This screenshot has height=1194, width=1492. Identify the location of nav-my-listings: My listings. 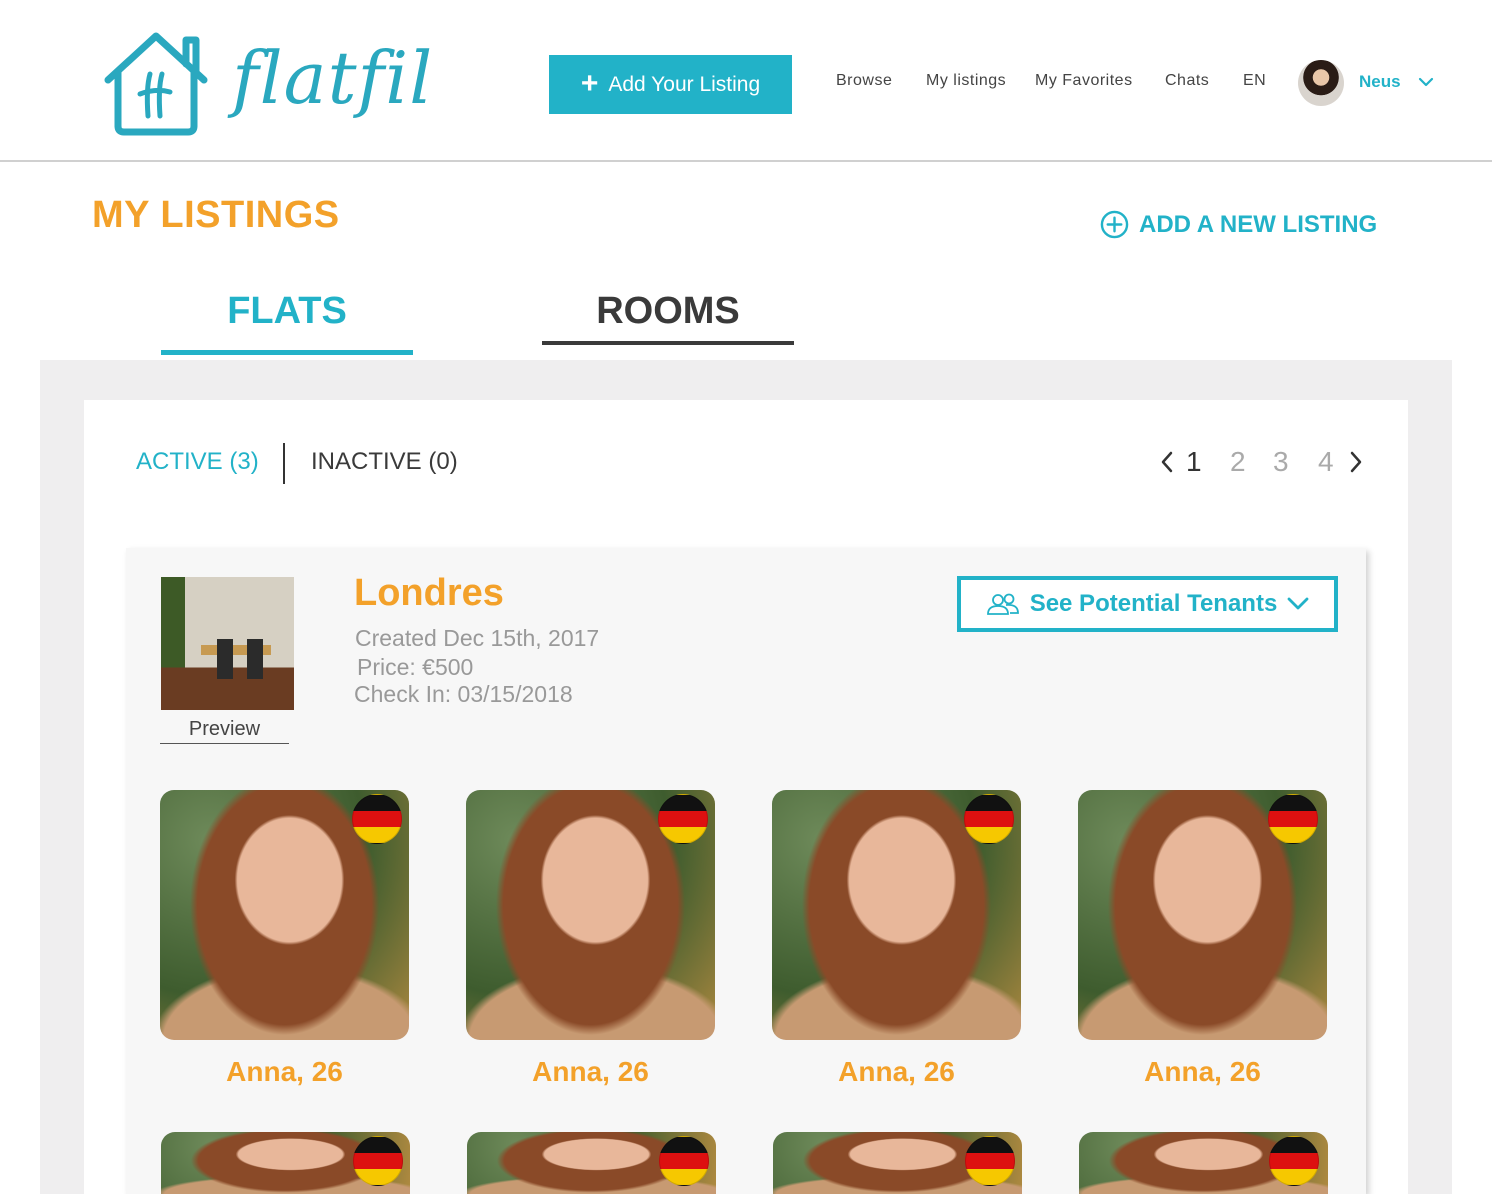
(966, 81).